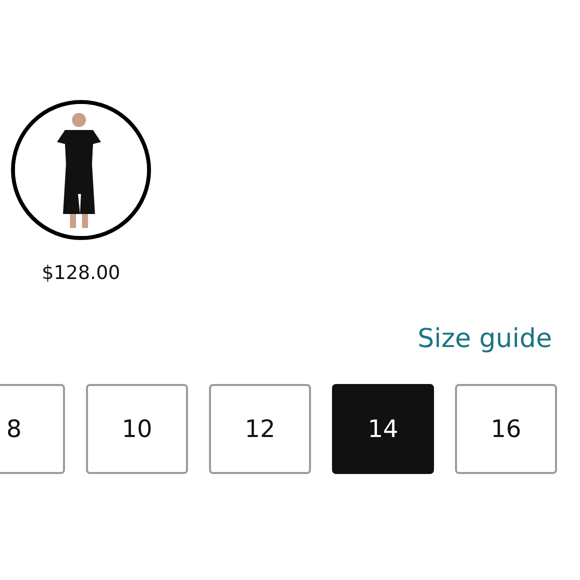 This screenshot has height=580, width=580. What do you see at coordinates (260, 429) in the screenshot?
I see `size-option: 12` at bounding box center [260, 429].